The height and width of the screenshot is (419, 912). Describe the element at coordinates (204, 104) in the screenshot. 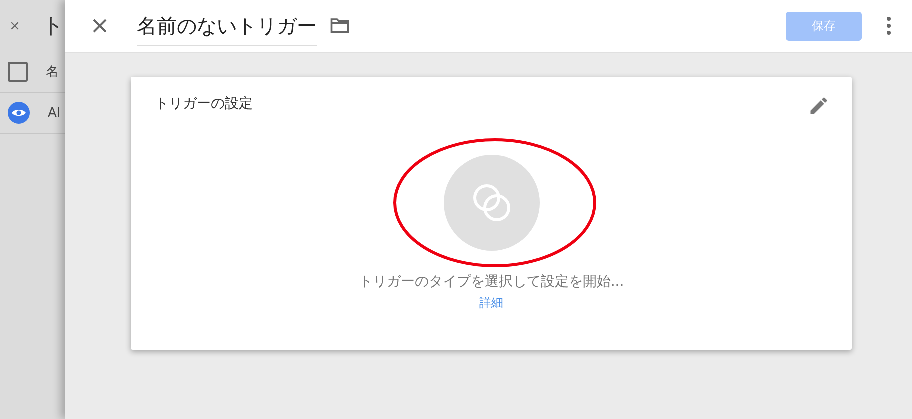

I see `card-title: トリガーの設定` at that location.